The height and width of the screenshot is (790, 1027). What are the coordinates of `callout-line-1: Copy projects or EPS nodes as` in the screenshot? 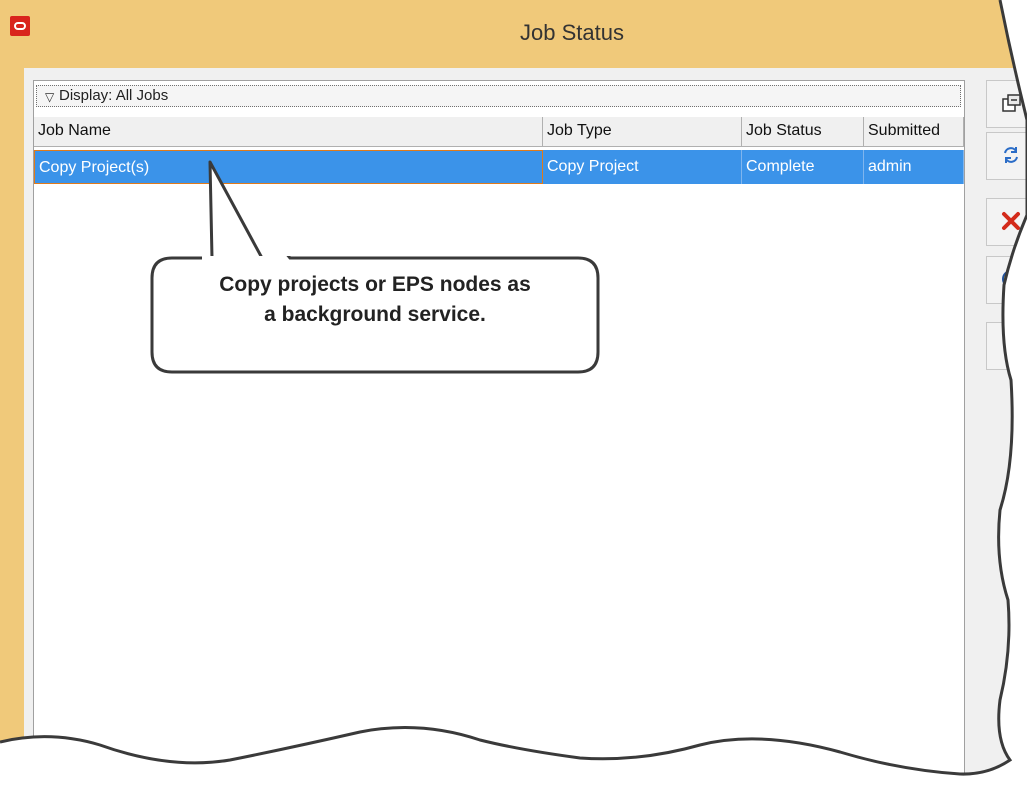 It's located at (375, 284).